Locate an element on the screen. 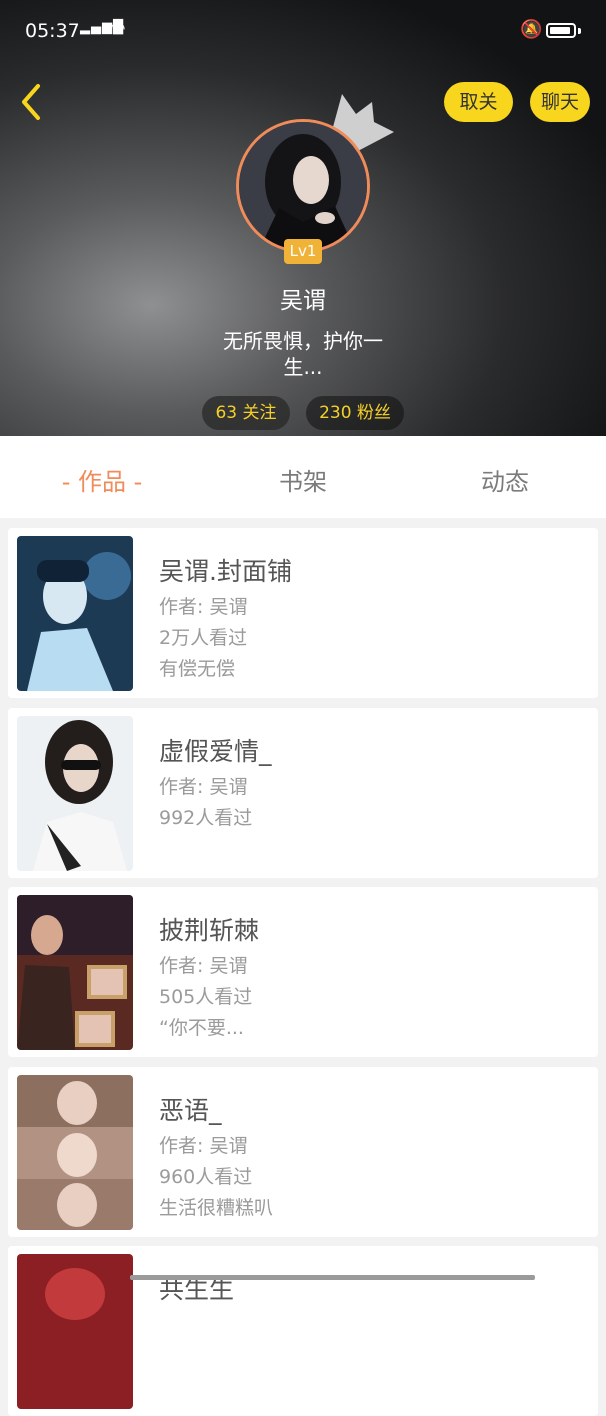 The height and width of the screenshot is (1416, 606). back-button is located at coordinates (34, 102).